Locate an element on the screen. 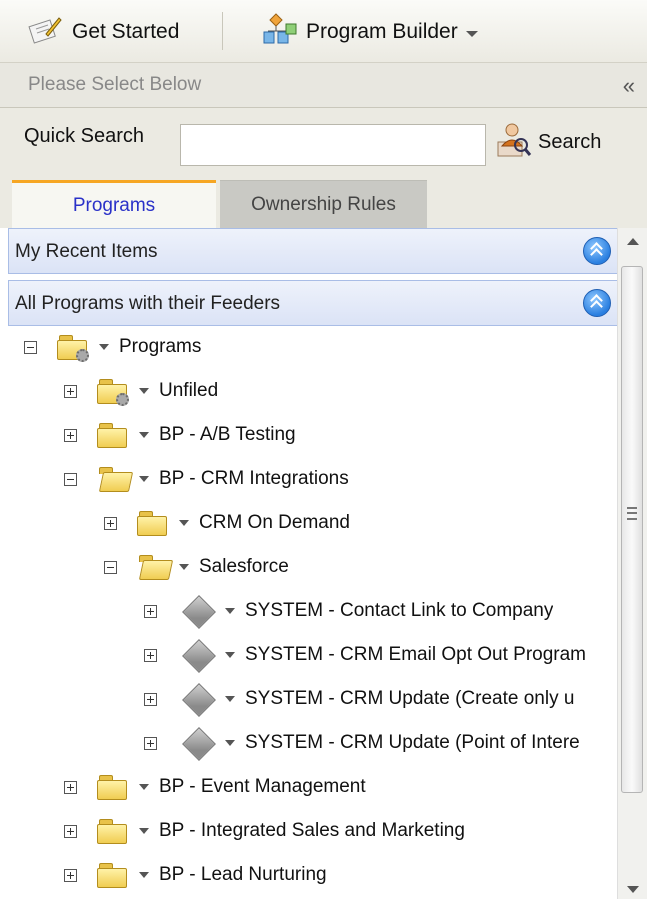 The height and width of the screenshot is (899, 647). tree-item-label: SYSTEM - Contact Link to Company is located at coordinates (399, 610).